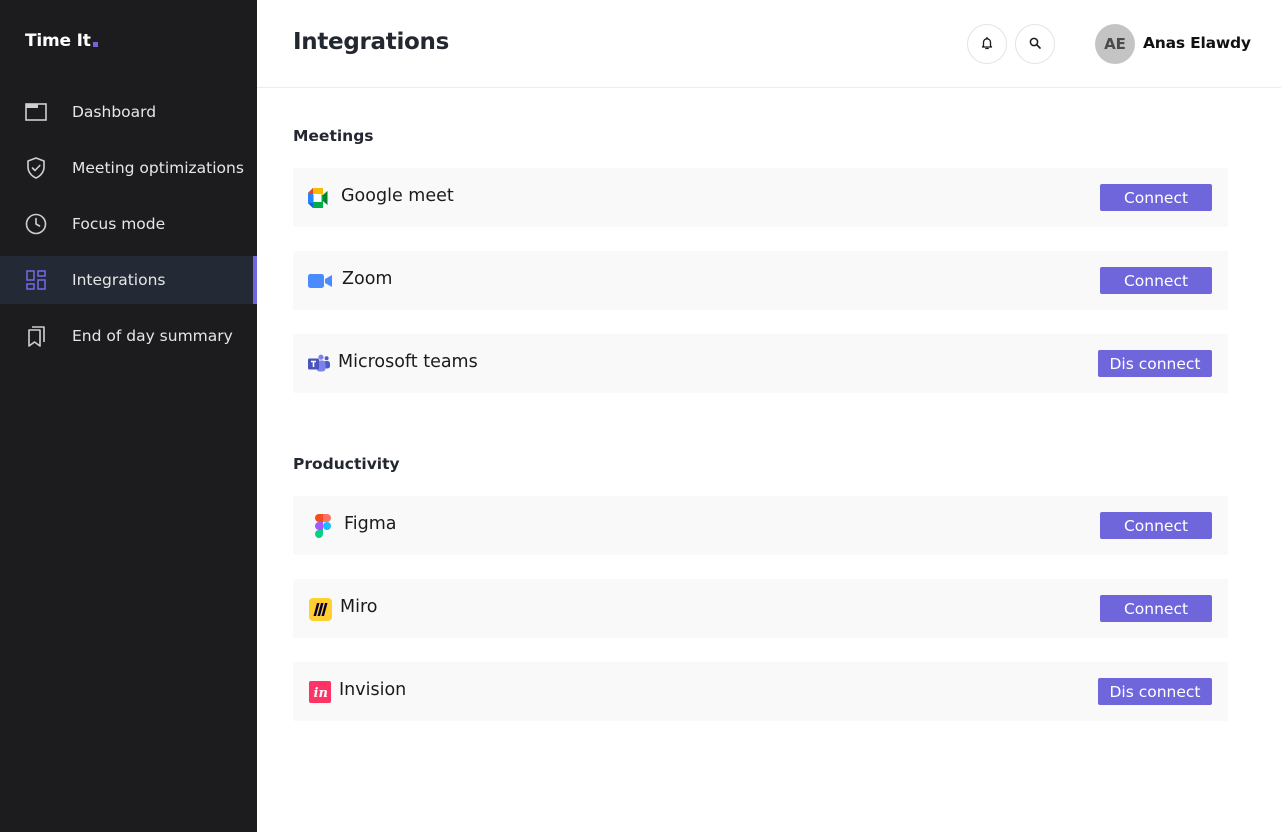  What do you see at coordinates (1197, 43) in the screenshot?
I see `user-name: Anas Elawdy` at bounding box center [1197, 43].